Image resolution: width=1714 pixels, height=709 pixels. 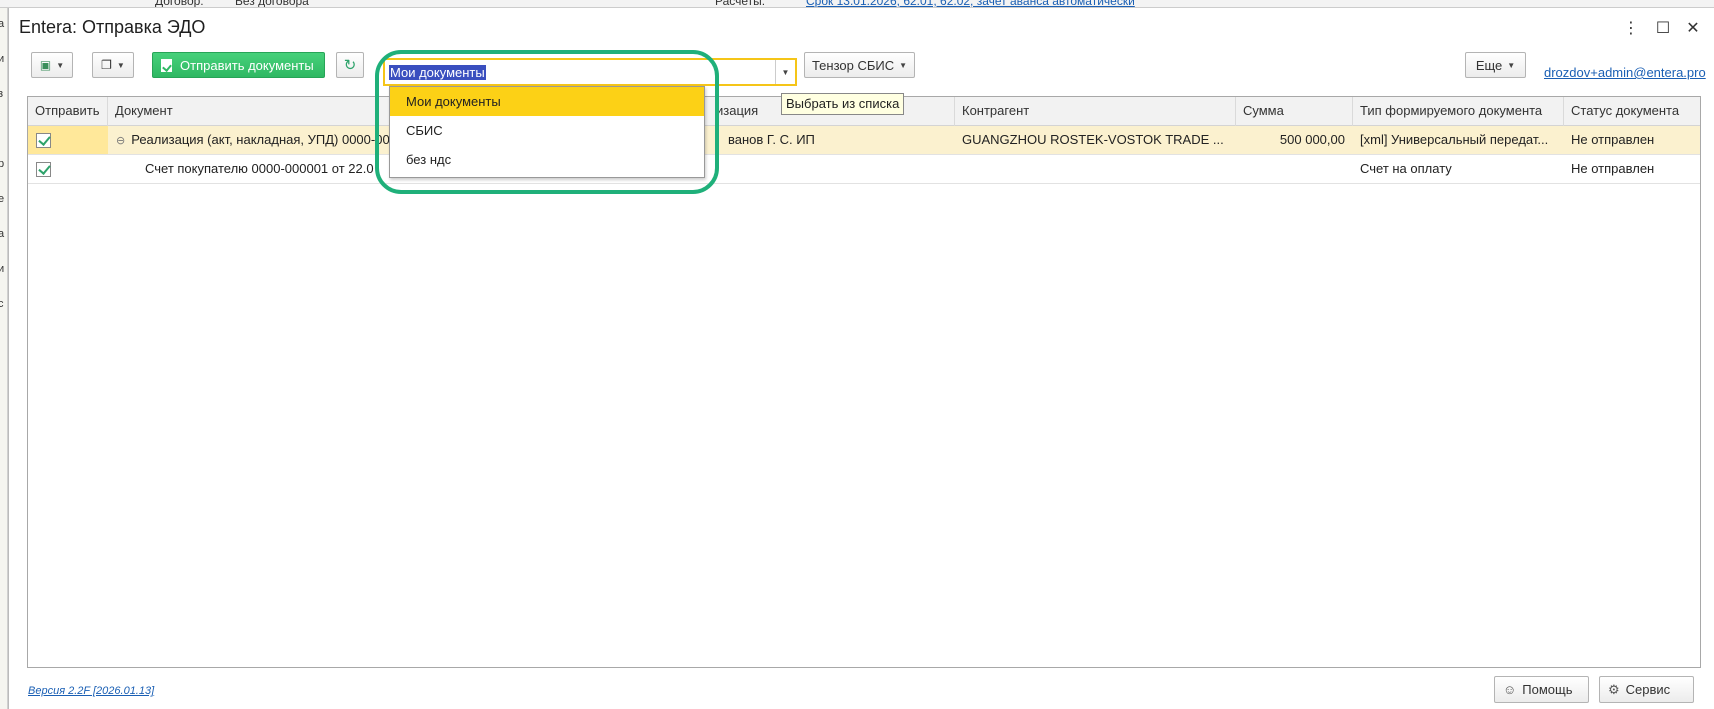 What do you see at coordinates (547, 159) in the screenshot?
I see `dropdown-item-no-vat: без ндс` at bounding box center [547, 159].